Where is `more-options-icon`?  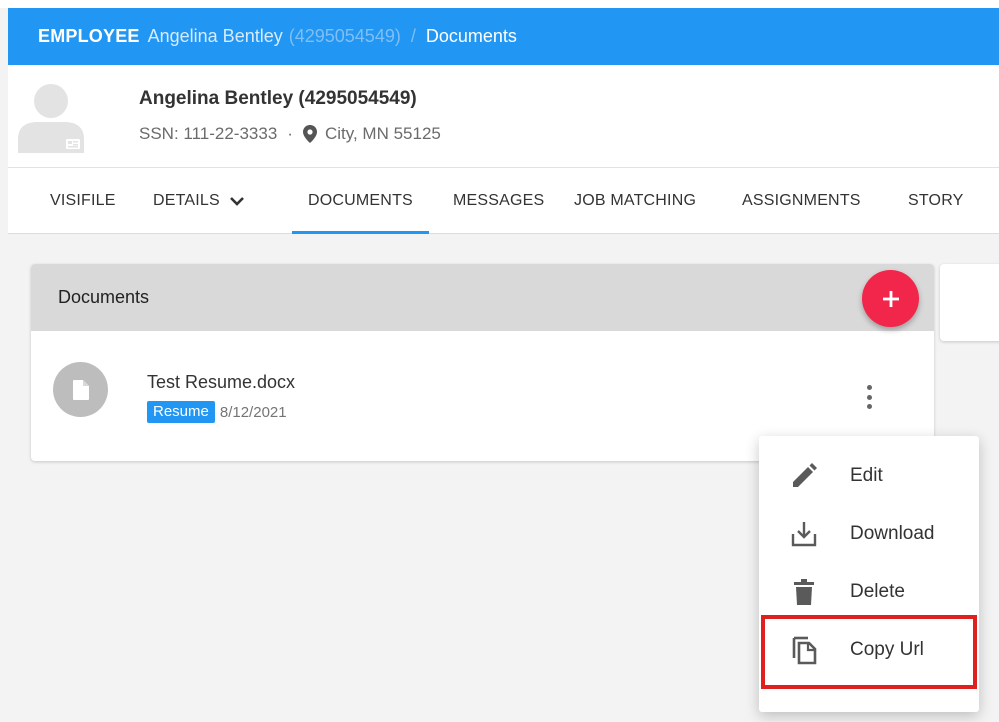
more-options-icon is located at coordinates (869, 397).